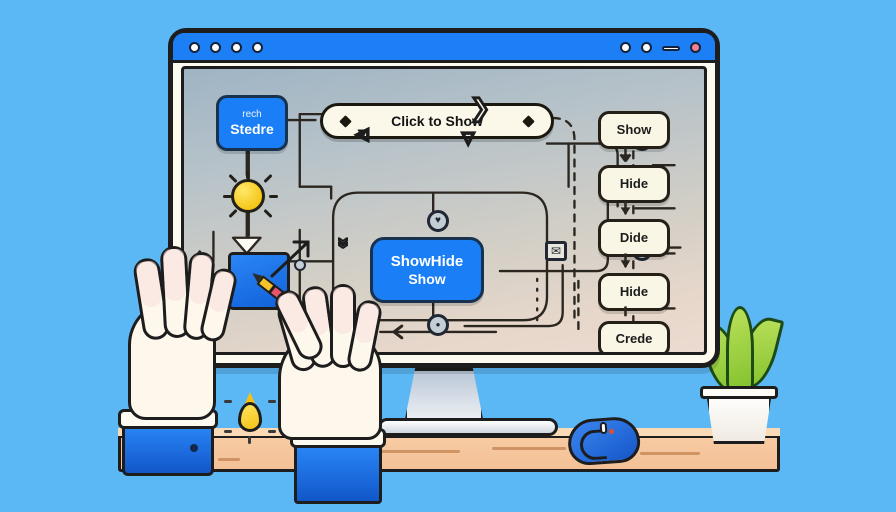 Image resolution: width=896 pixels, height=512 pixels. What do you see at coordinates (695, 47) in the screenshot?
I see `window-close-dot` at bounding box center [695, 47].